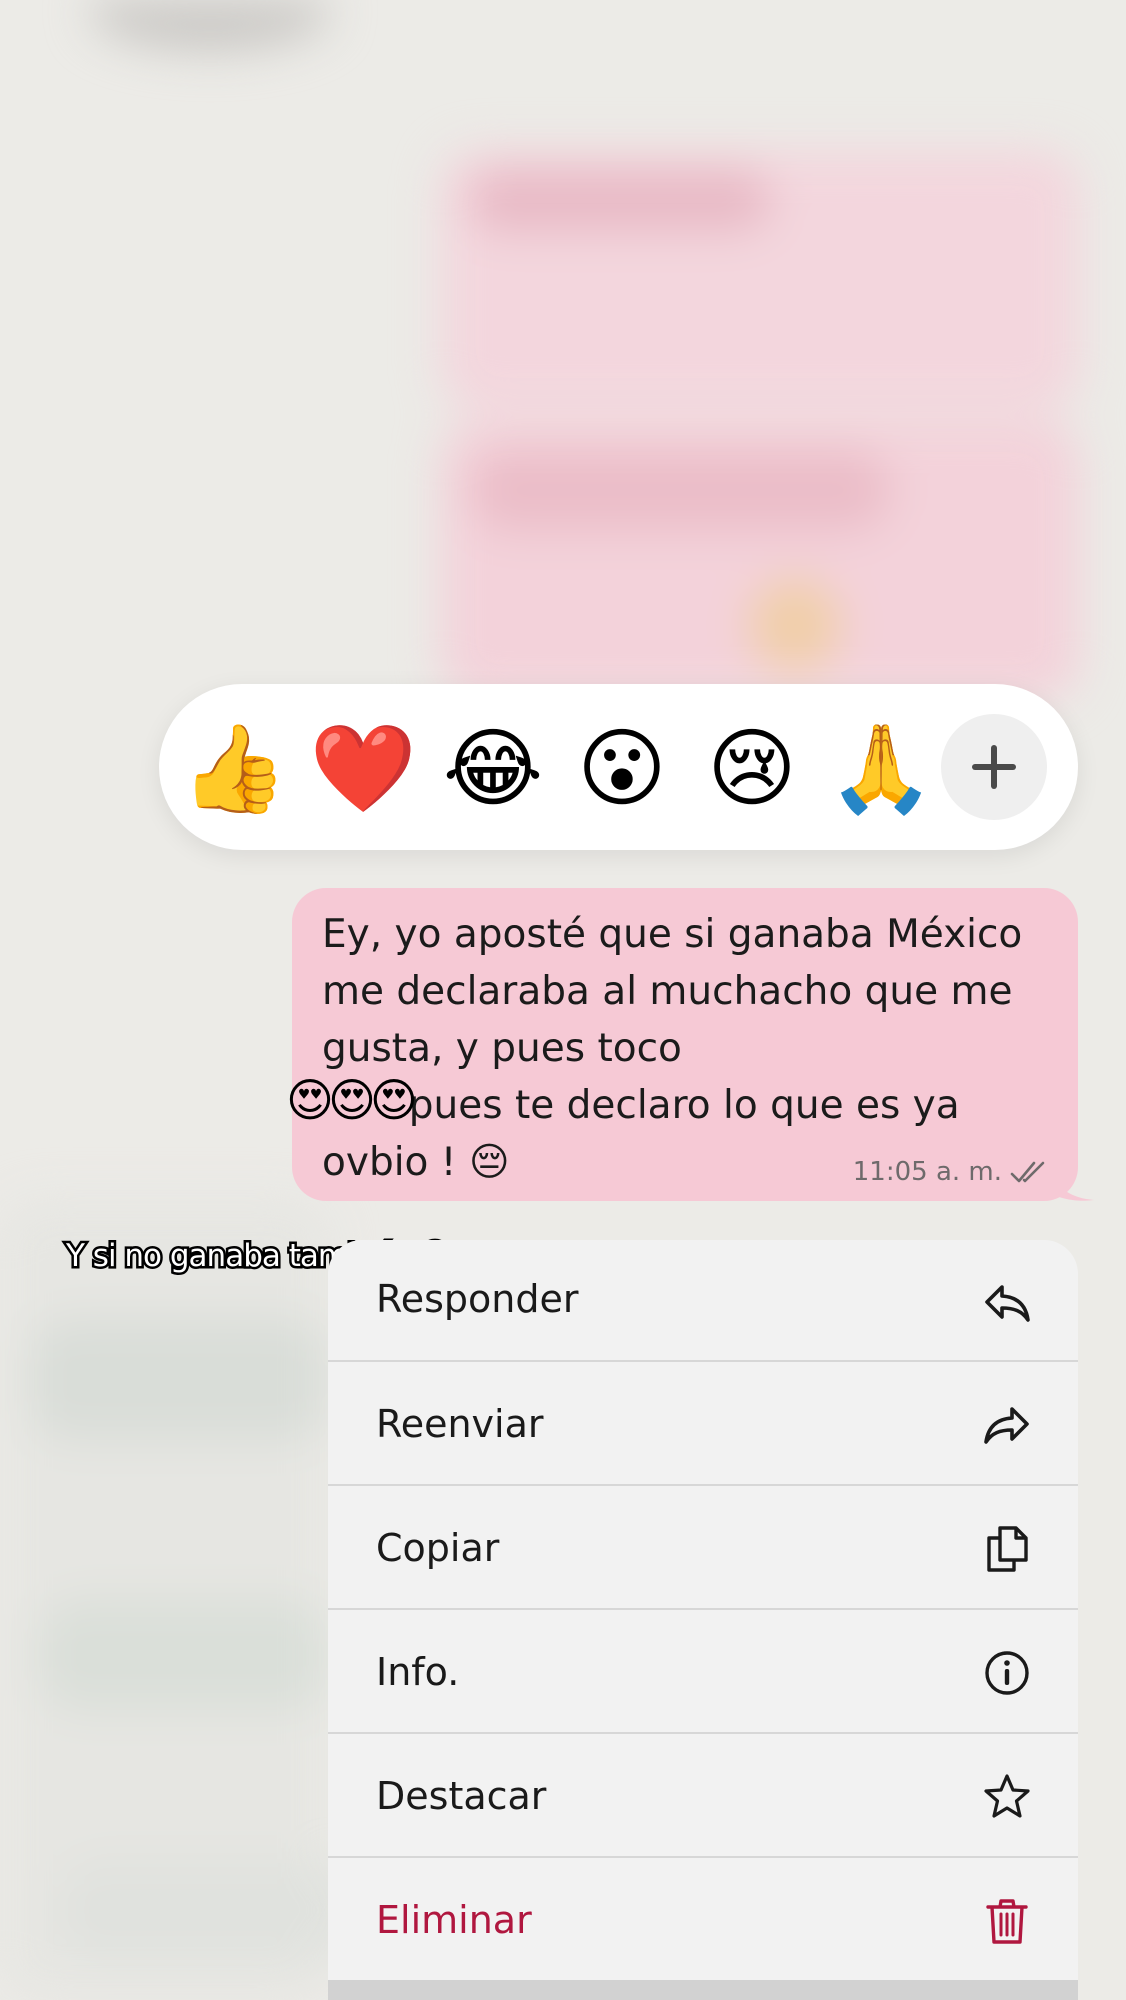 Image resolution: width=1126 pixels, height=2000 pixels. I want to click on menu-item-label: Info., so click(418, 1672).